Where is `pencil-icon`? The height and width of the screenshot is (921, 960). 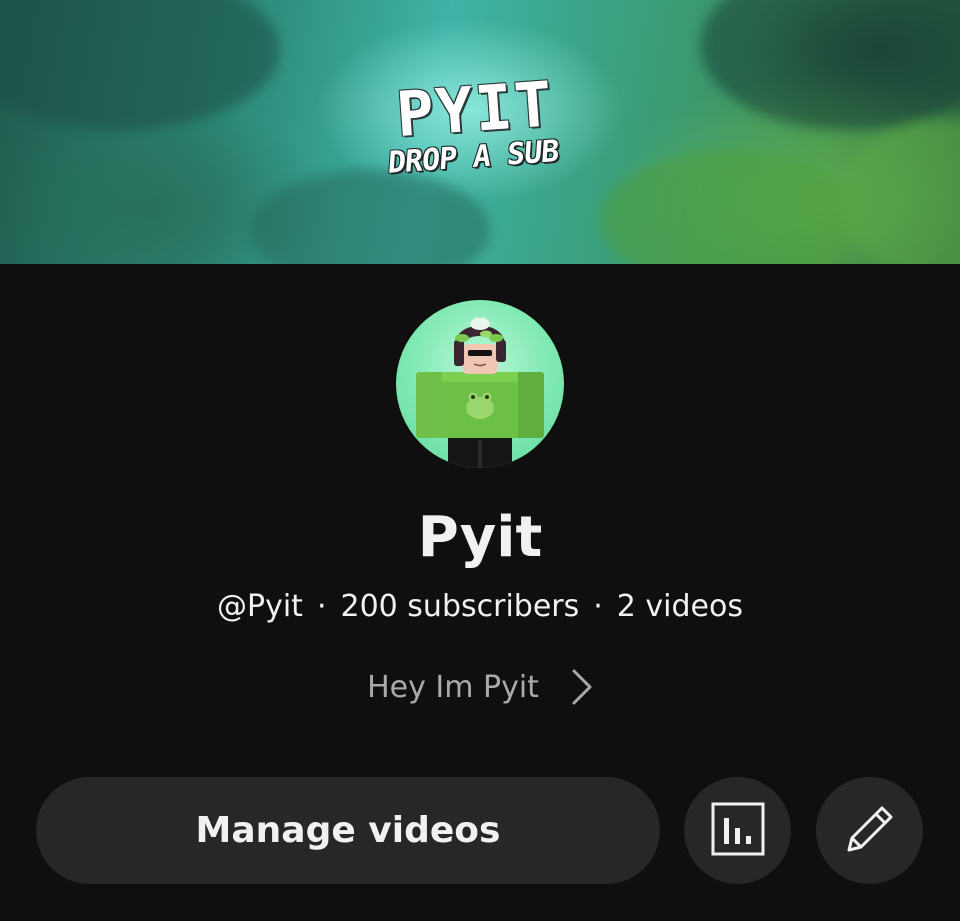 pencil-icon is located at coordinates (870, 831).